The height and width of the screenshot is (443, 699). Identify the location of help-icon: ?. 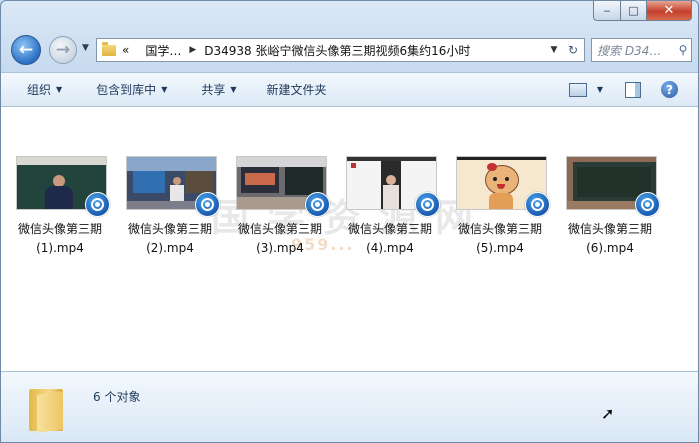
(669, 89).